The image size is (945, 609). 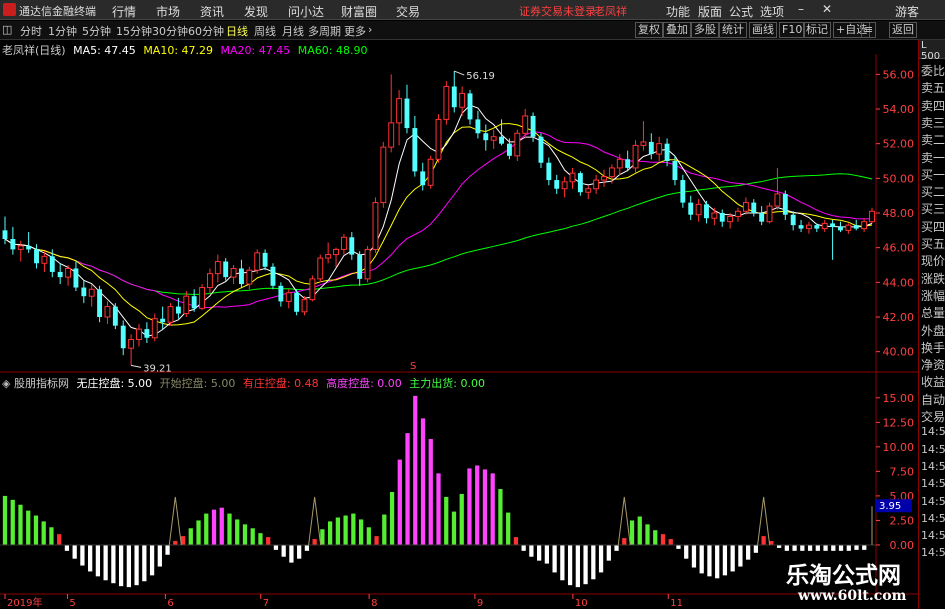 What do you see at coordinates (933, 295) in the screenshot?
I see `side-field: 涨幅` at bounding box center [933, 295].